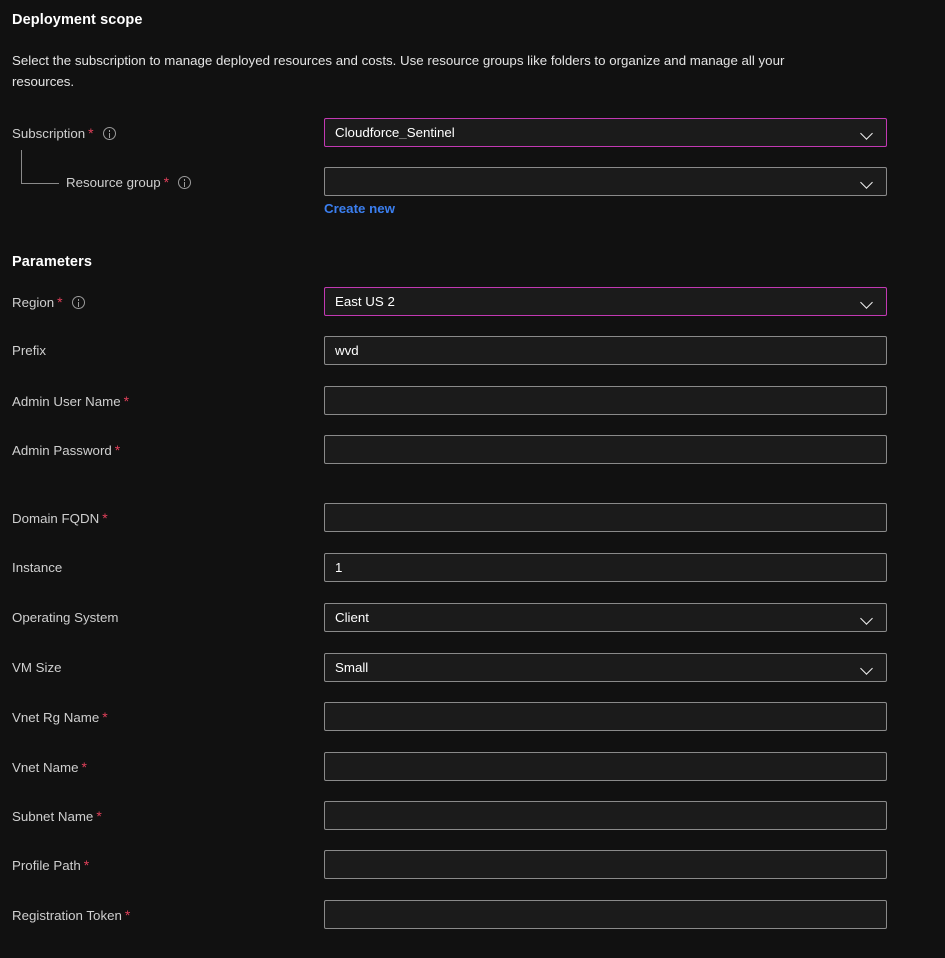  Describe the element at coordinates (605, 181) in the screenshot. I see `resource-group-dropdown` at that location.